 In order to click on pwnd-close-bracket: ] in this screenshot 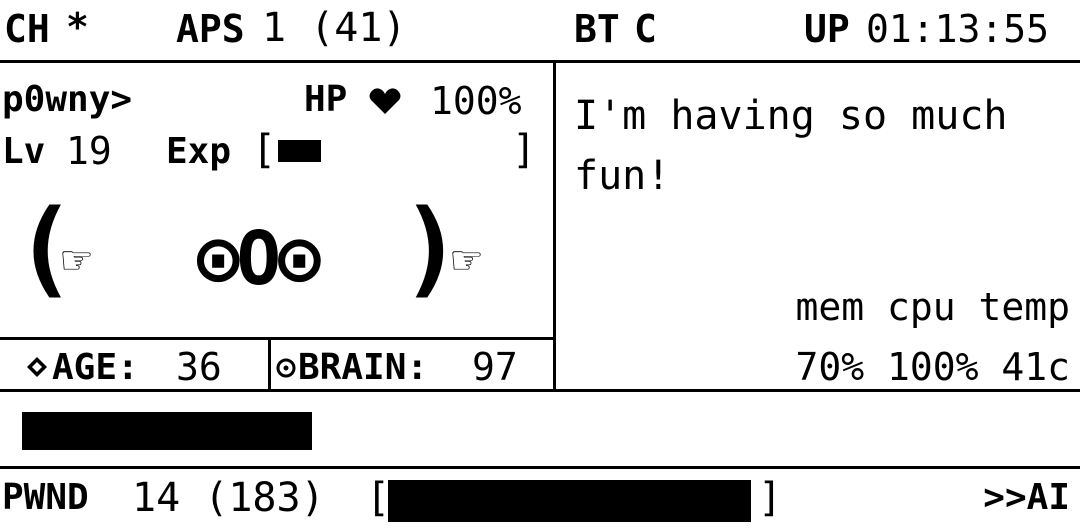, I will do `click(770, 498)`.